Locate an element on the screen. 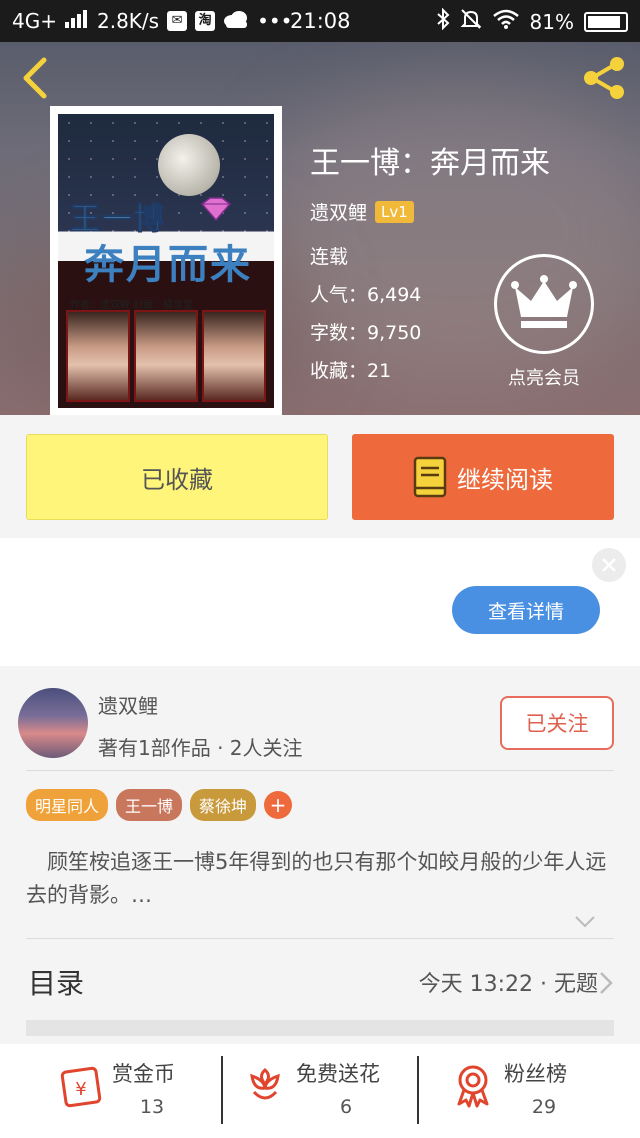  expand-description-button is located at coordinates (585, 921).